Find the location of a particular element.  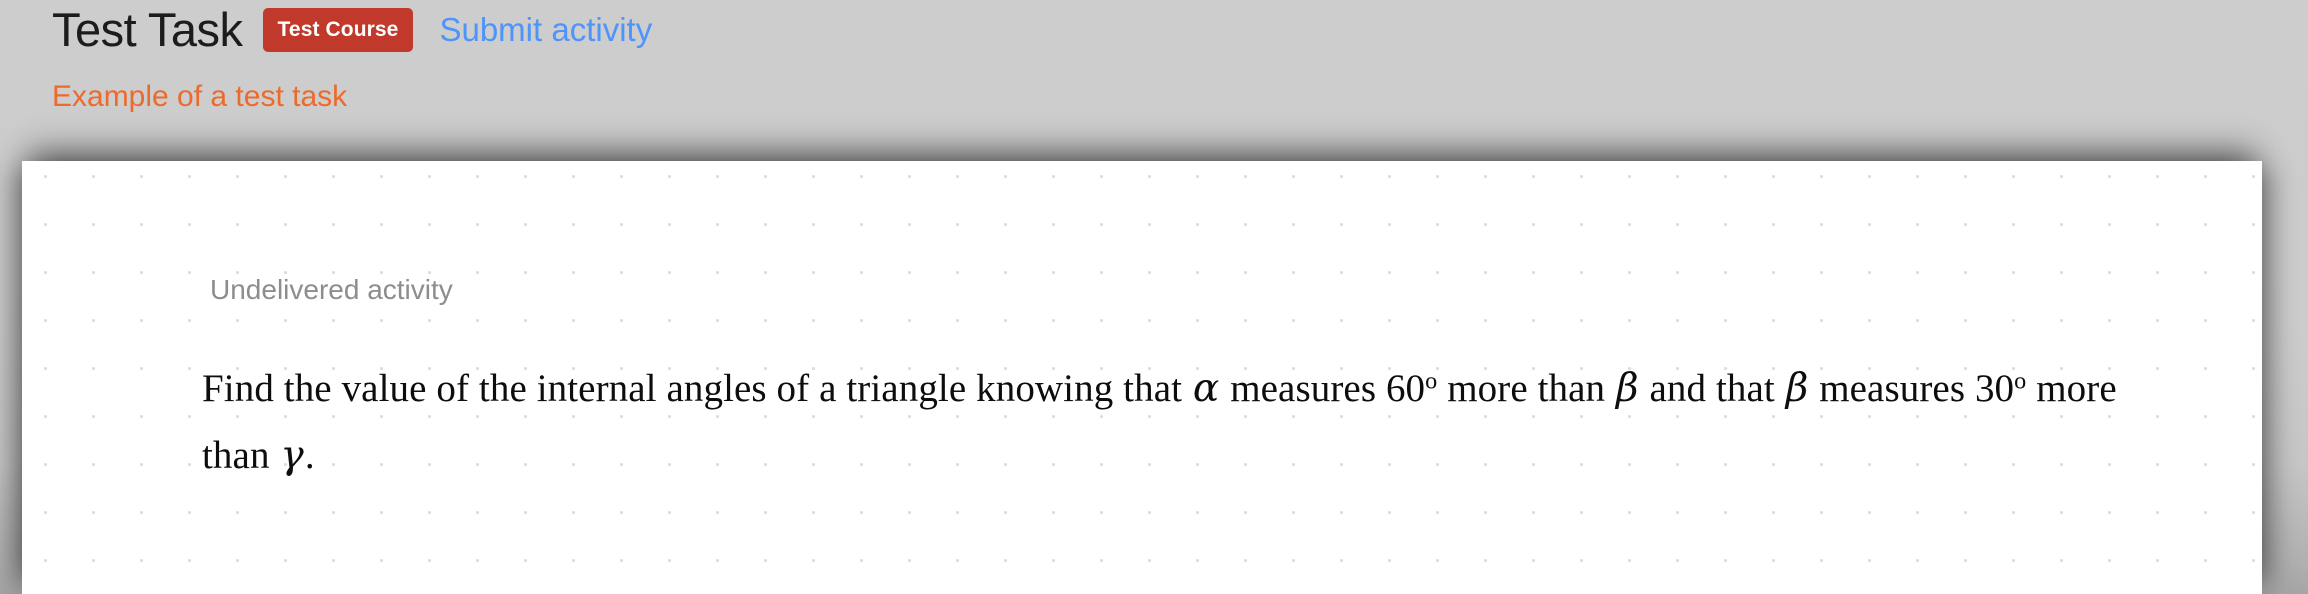

problem-segment-4: and that is located at coordinates (1712, 388).